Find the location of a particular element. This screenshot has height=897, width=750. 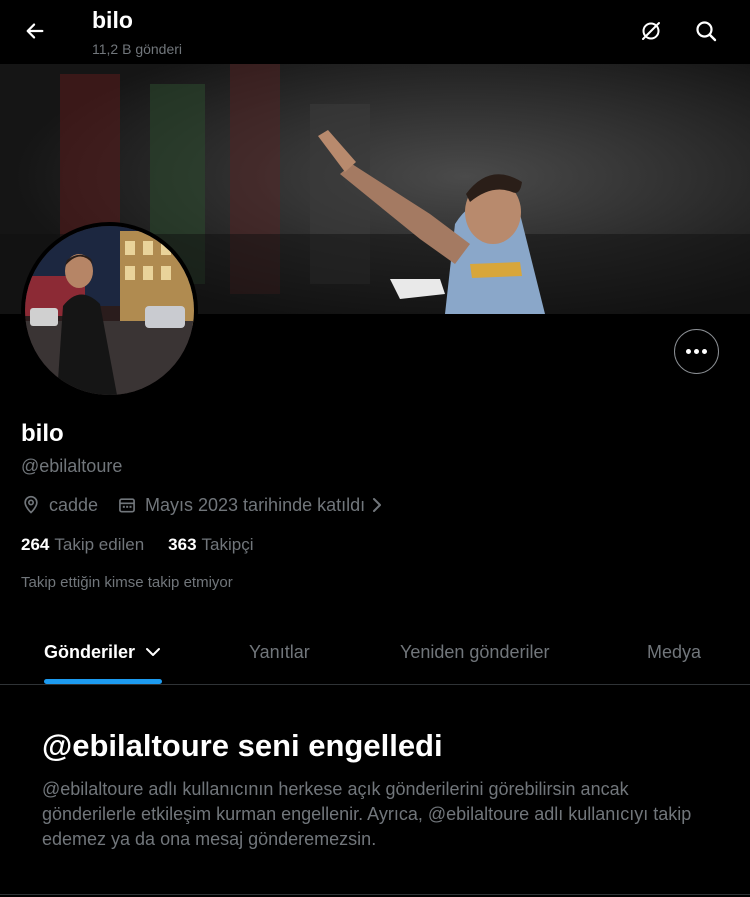

back-button is located at coordinates (35, 31).